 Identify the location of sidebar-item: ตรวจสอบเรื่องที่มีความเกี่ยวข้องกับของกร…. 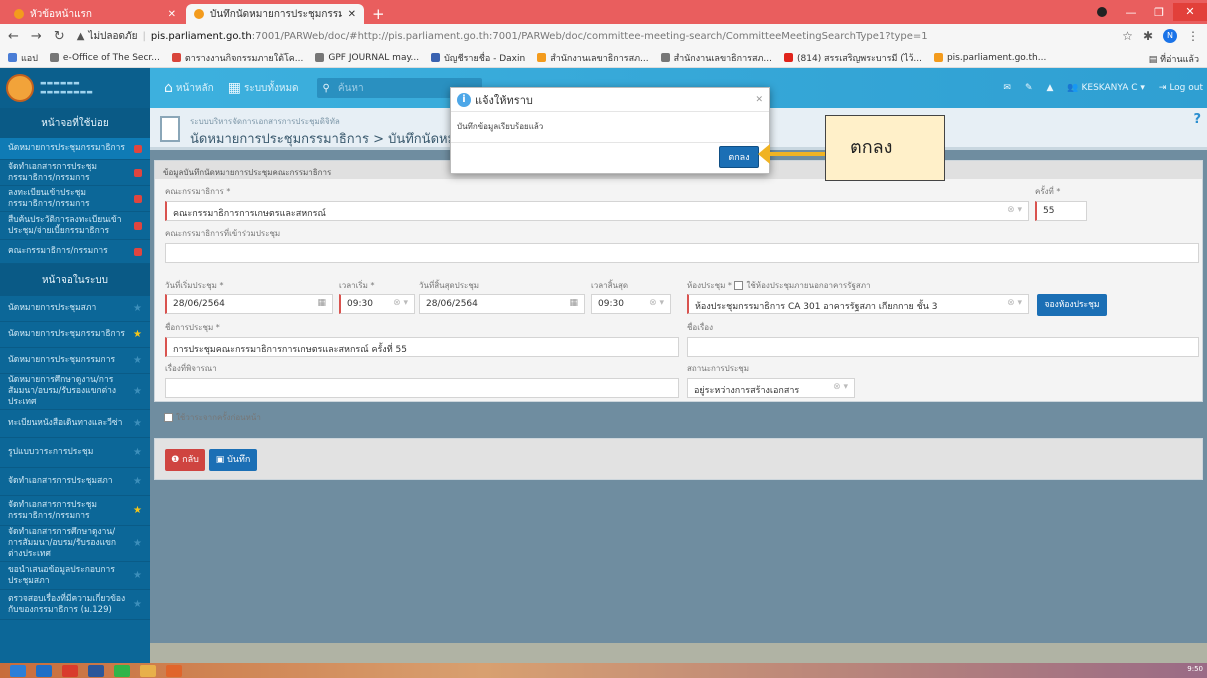
(75, 605).